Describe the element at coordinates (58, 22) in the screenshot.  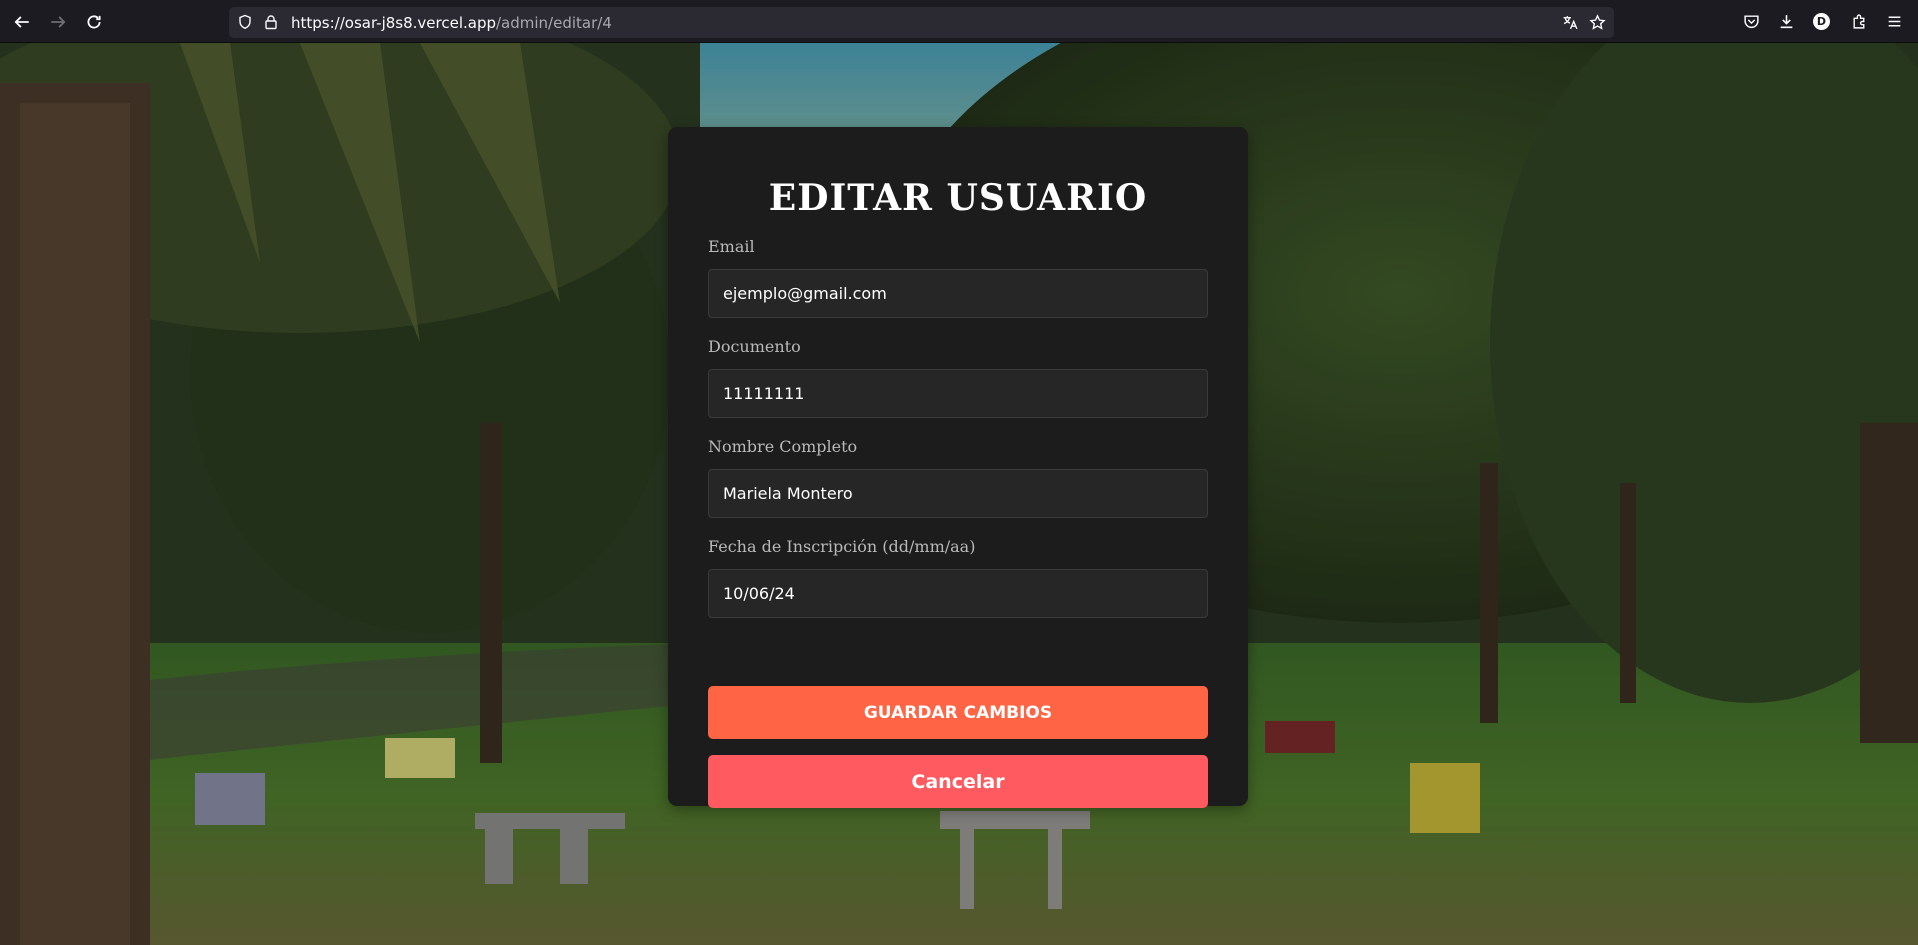
I see `forward-arrow-icon` at that location.